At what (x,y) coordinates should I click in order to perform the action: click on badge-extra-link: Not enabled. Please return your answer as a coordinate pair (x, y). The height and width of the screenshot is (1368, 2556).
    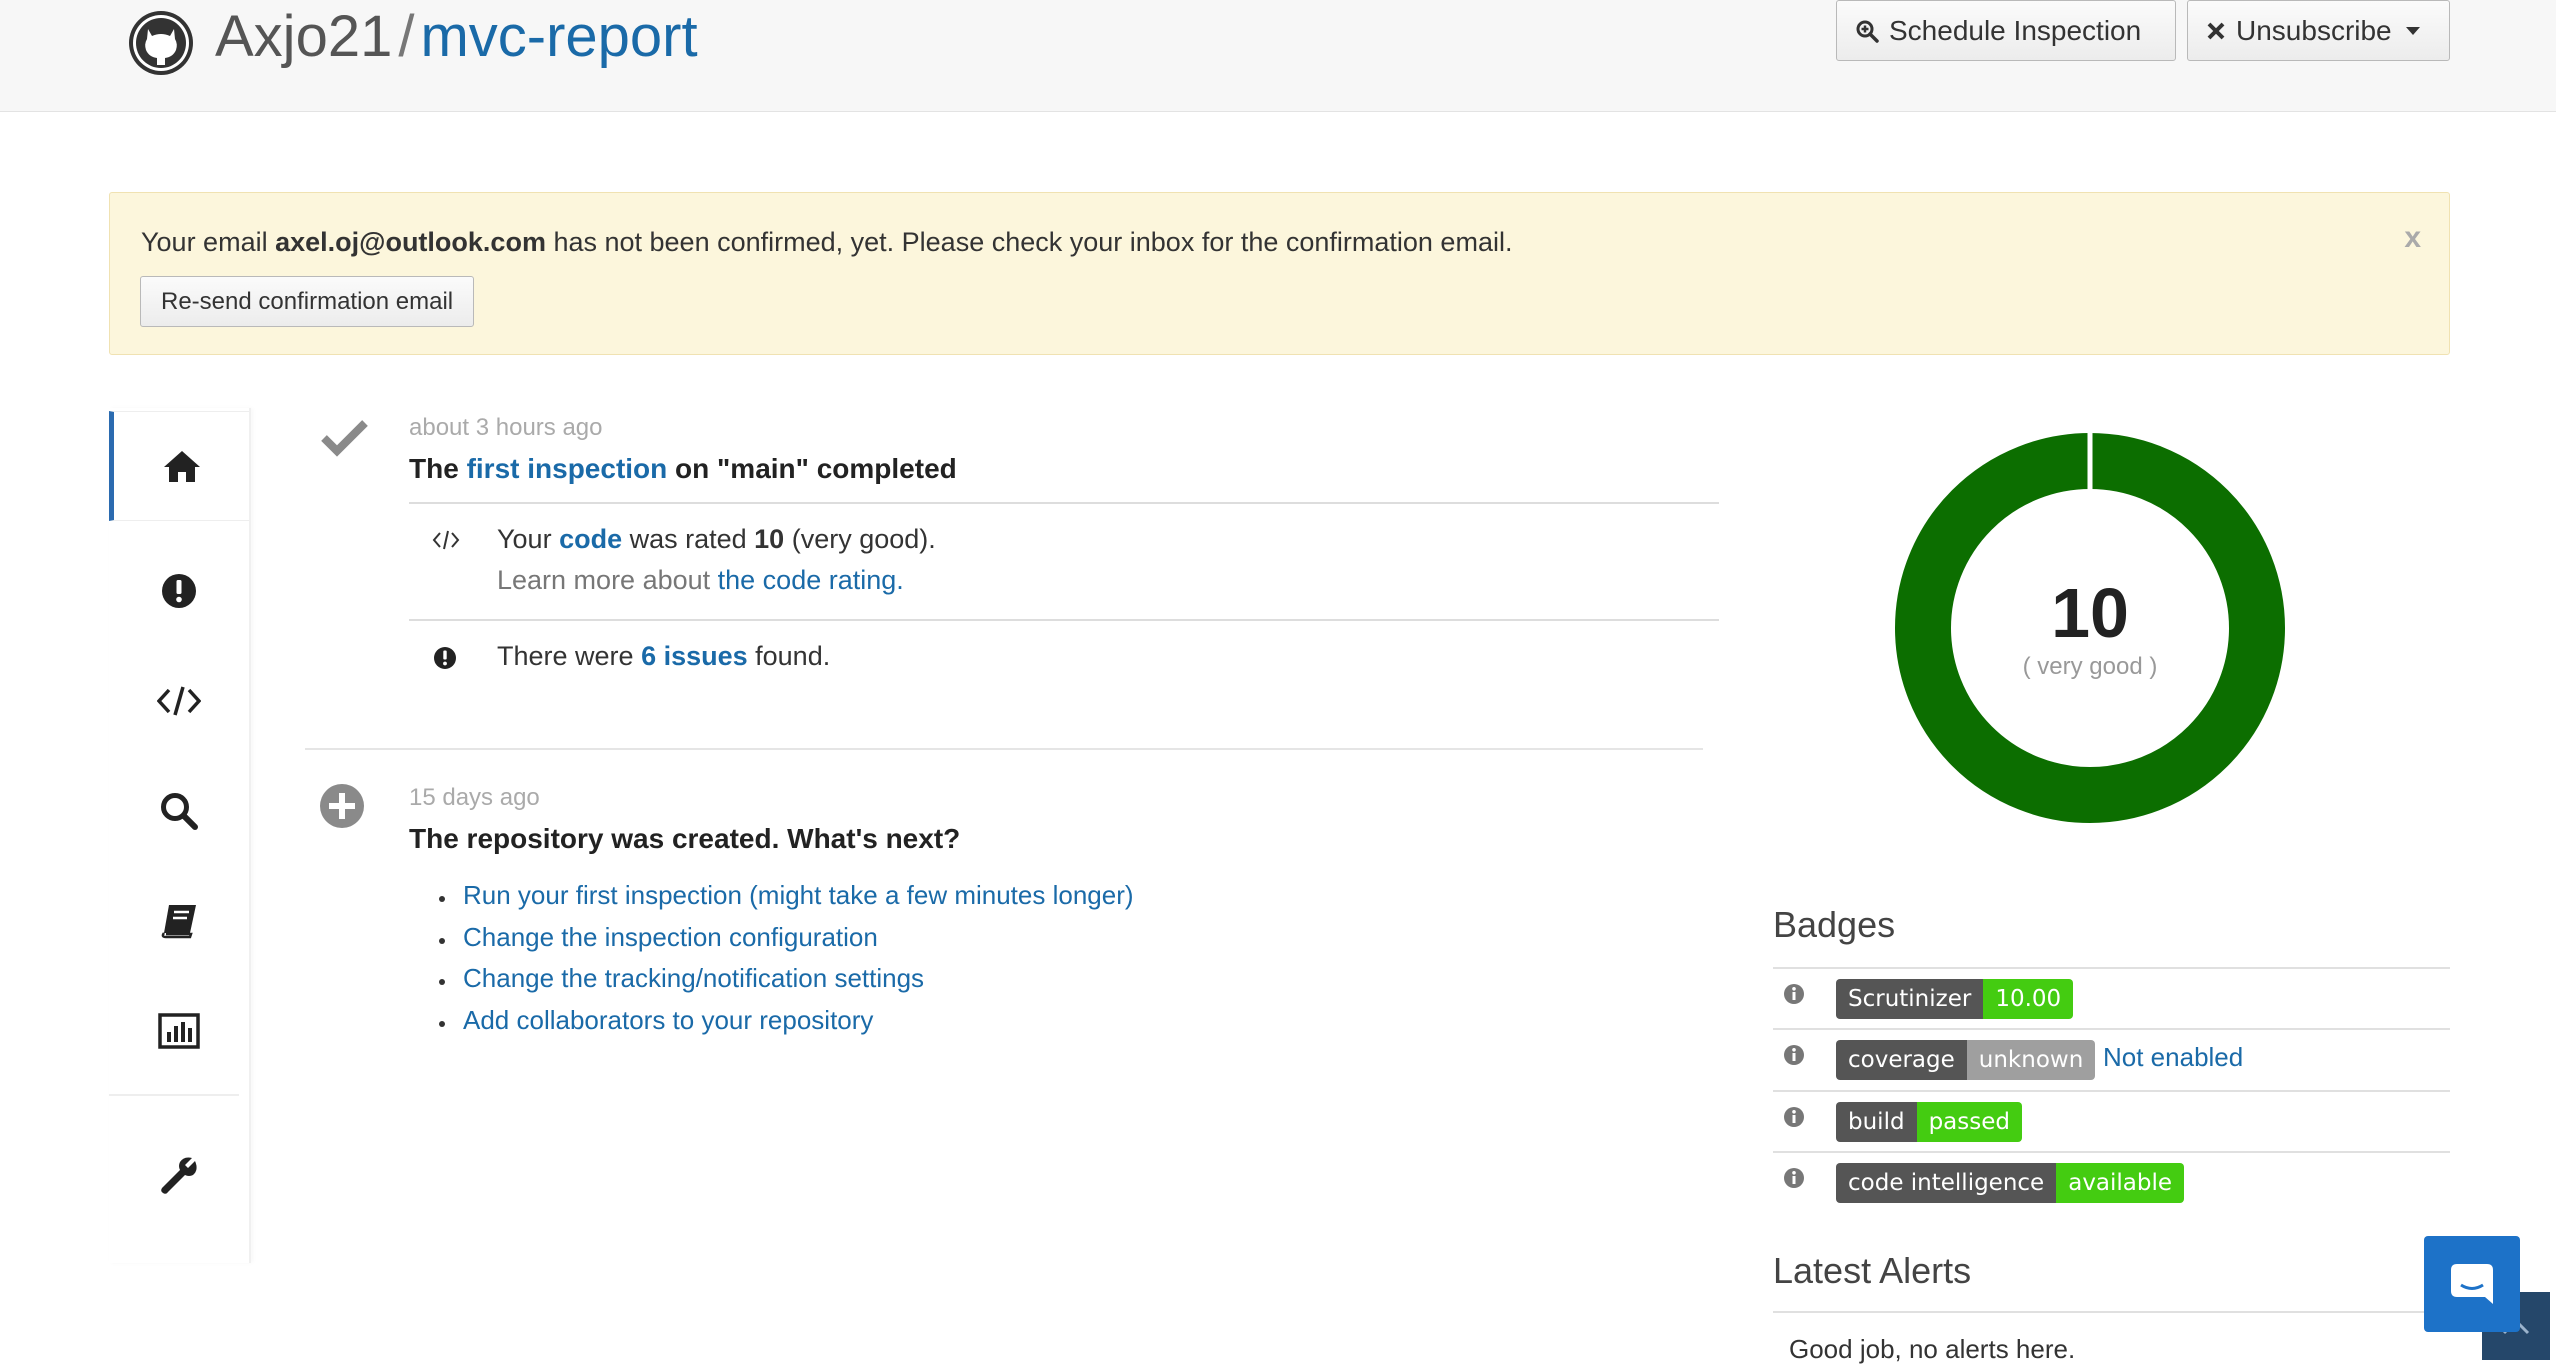
    Looking at the image, I should click on (2173, 1057).